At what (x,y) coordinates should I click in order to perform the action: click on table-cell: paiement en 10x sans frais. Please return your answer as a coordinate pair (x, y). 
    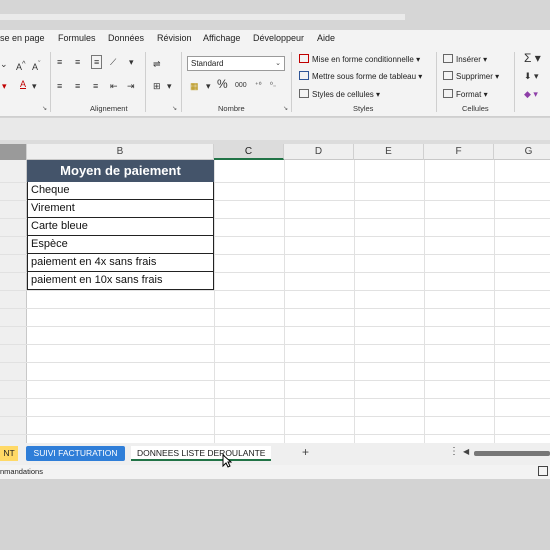
    Looking at the image, I should click on (120, 281).